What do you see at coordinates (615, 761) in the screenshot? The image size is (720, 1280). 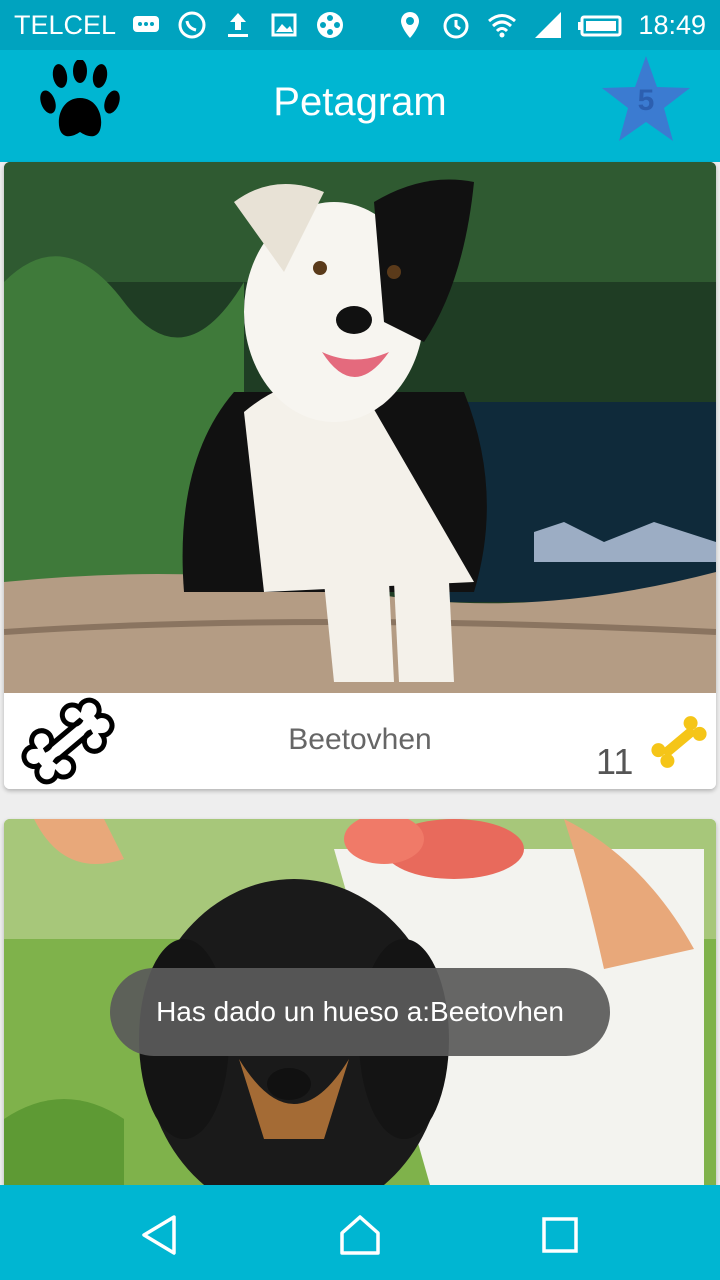 I see `like-count: 11` at bounding box center [615, 761].